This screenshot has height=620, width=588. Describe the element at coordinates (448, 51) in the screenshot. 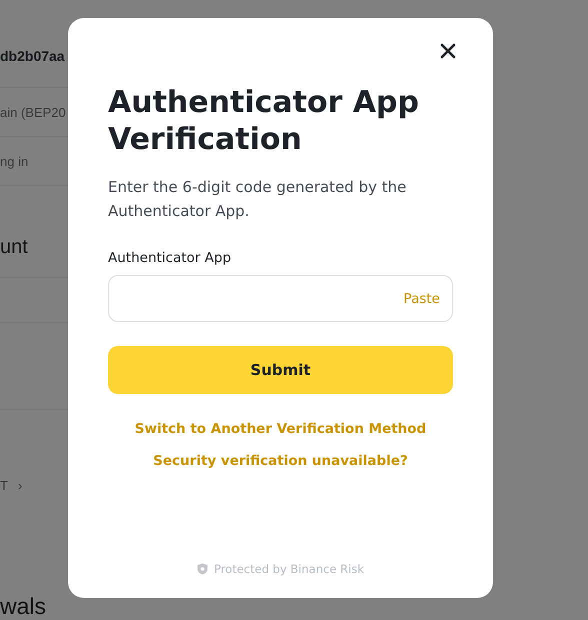

I see `close-icon` at that location.